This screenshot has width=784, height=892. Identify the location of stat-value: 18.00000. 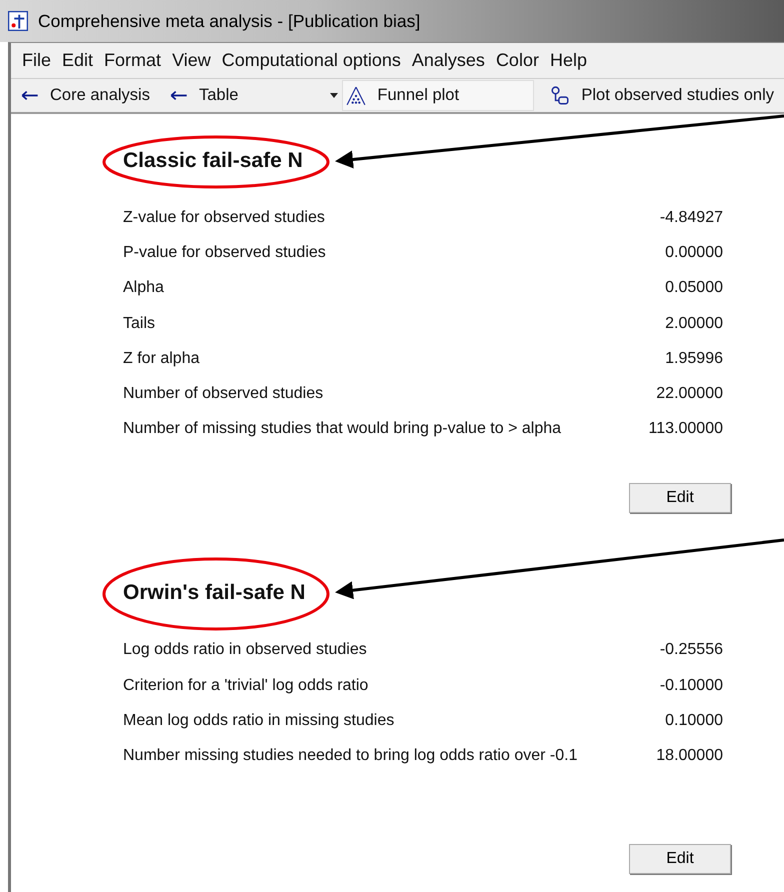
(689, 755).